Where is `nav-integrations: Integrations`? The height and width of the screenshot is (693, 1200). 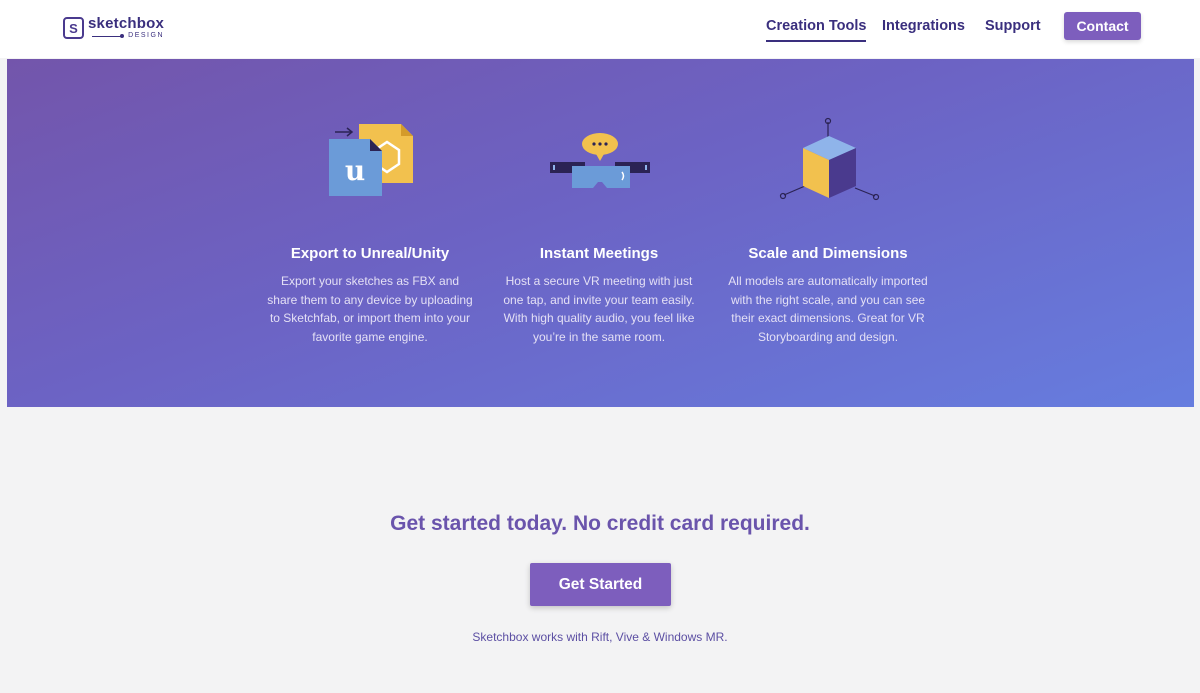 nav-integrations: Integrations is located at coordinates (923, 26).